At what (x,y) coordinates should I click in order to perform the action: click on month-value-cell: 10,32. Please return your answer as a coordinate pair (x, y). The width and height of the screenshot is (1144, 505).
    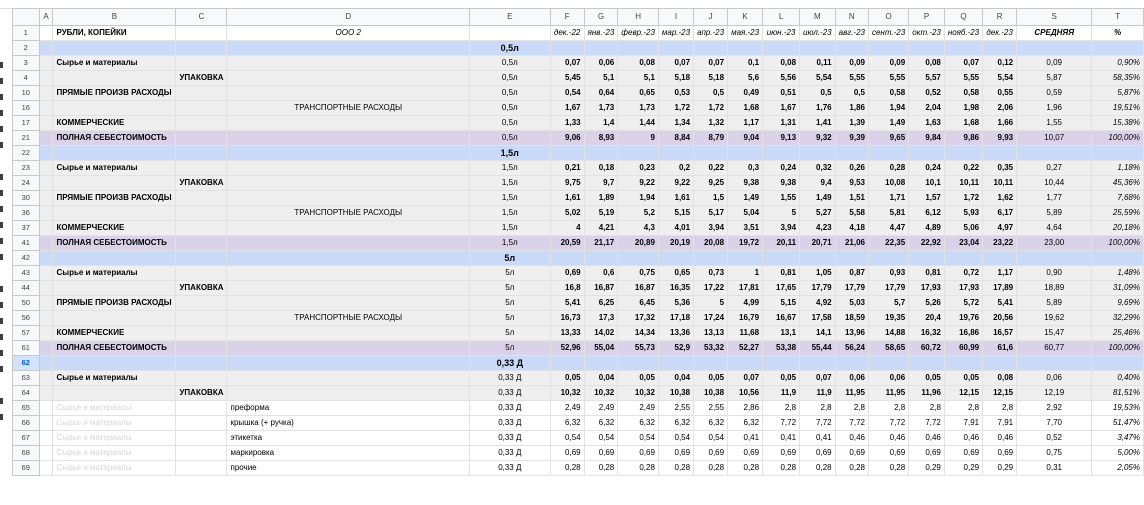
    Looking at the image, I should click on (567, 393).